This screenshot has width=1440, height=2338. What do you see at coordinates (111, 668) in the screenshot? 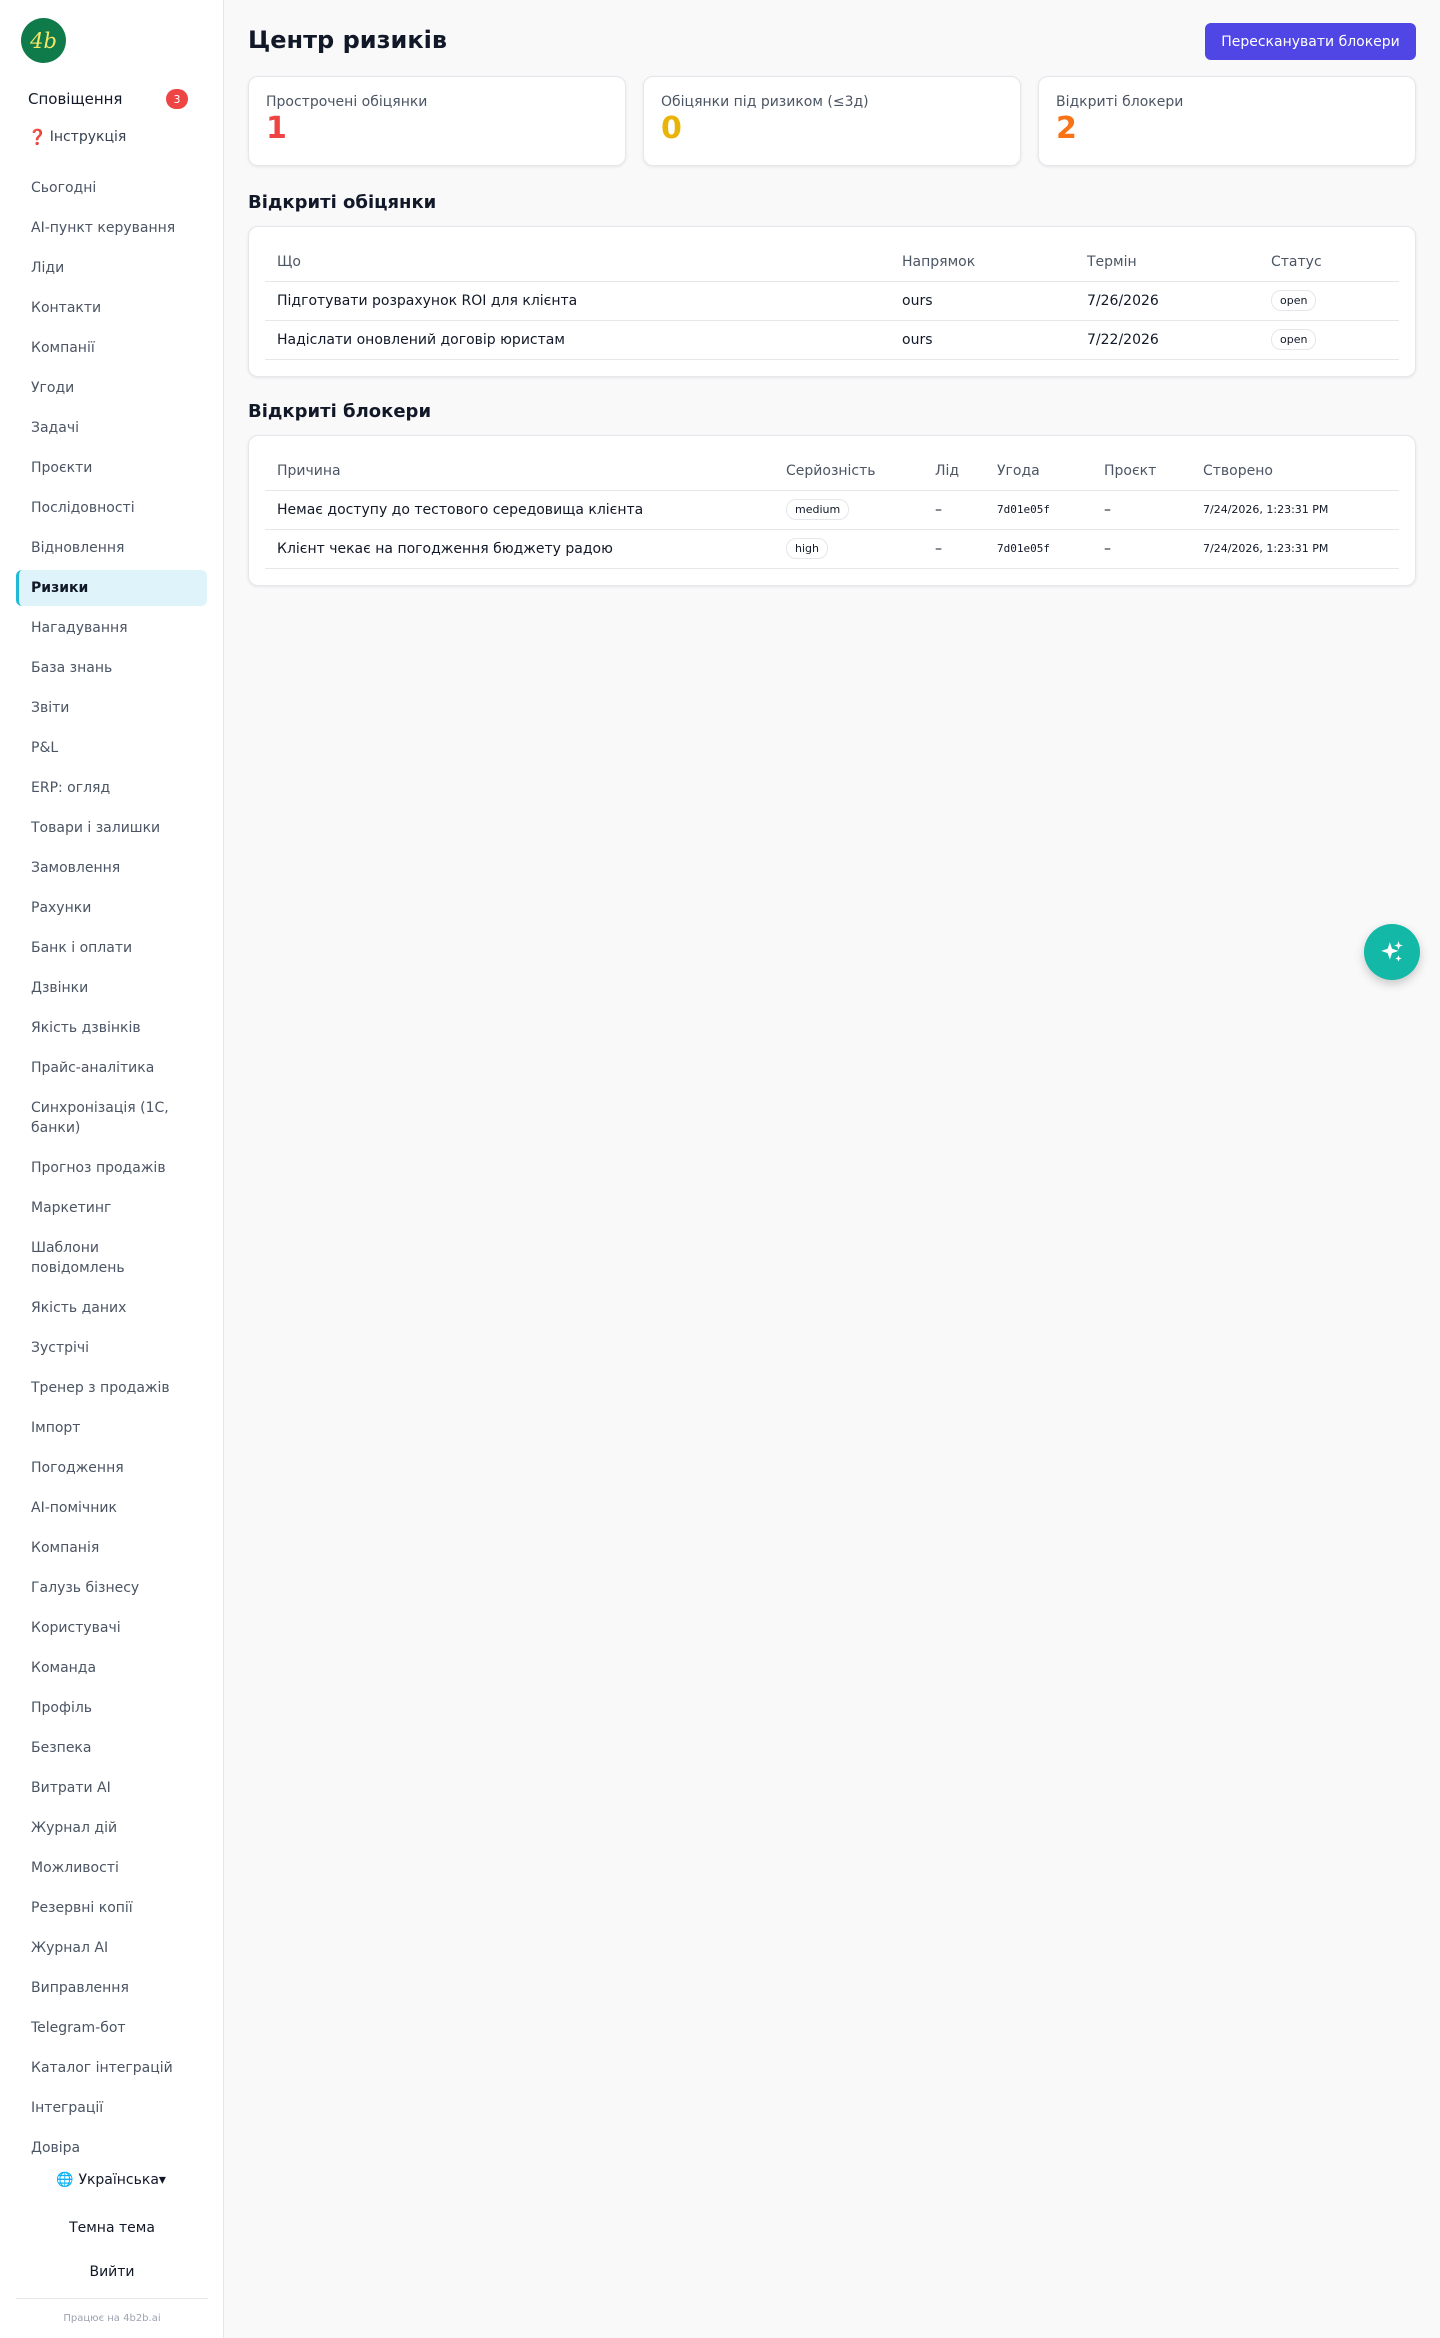
I see `sidebar-item-12: База знань` at bounding box center [111, 668].